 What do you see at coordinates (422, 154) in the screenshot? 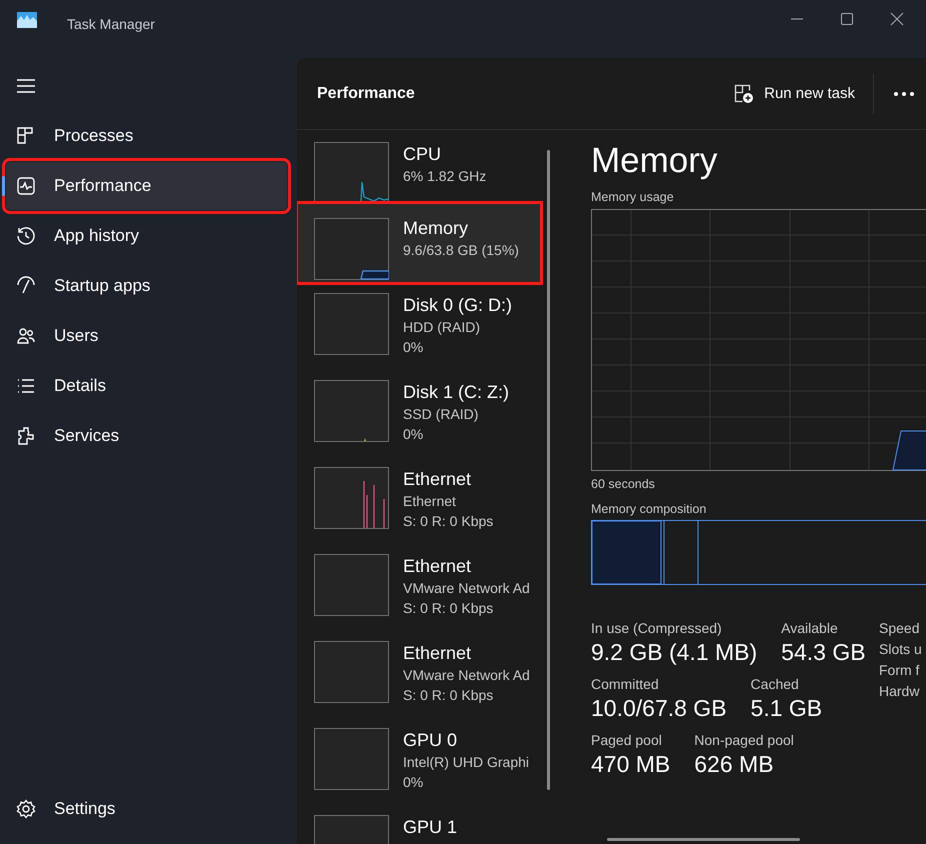
I see `device-name: CPU` at bounding box center [422, 154].